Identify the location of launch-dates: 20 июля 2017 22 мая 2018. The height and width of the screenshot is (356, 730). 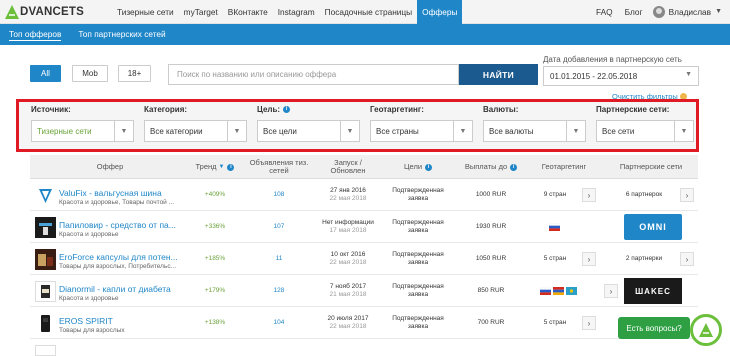
(348, 323).